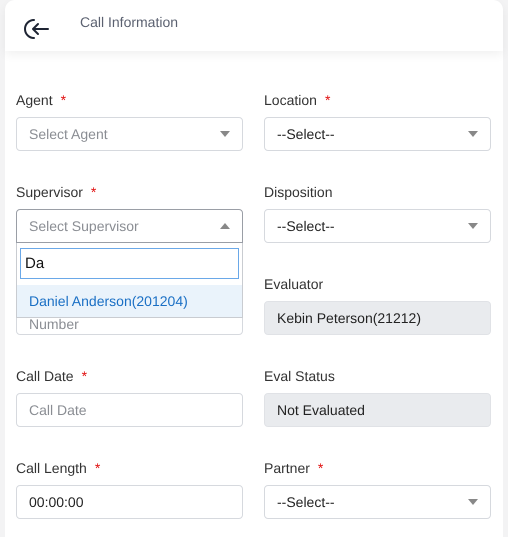 Image resolution: width=508 pixels, height=537 pixels. Describe the element at coordinates (290, 100) in the screenshot. I see `field-label: Location` at that location.